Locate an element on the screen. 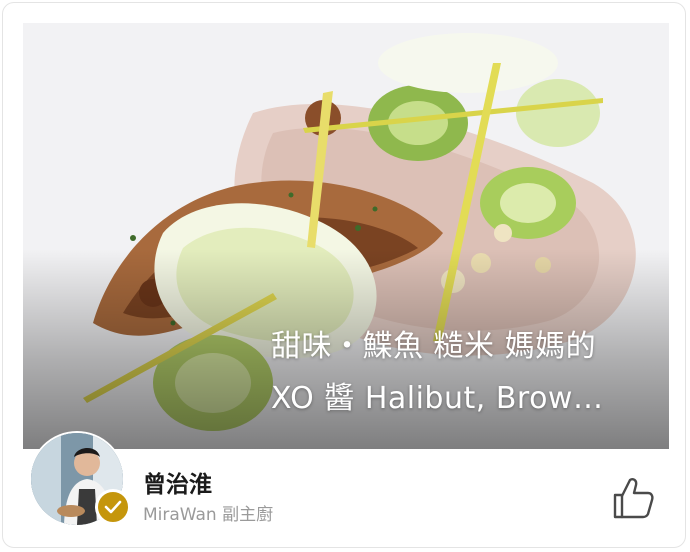  author-name: 曾治淮 is located at coordinates (177, 482).